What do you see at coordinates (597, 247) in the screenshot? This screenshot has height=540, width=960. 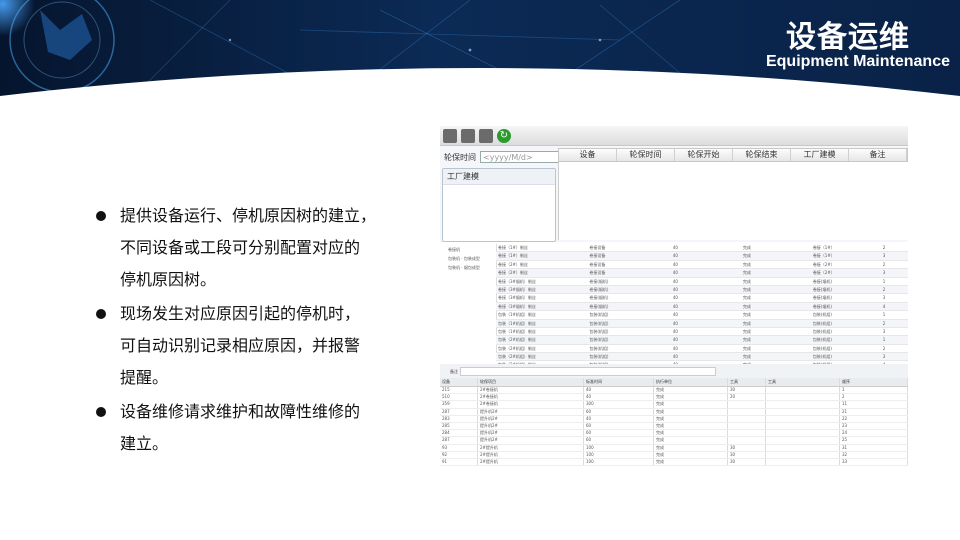 I see `table-cell: 卷接设备` at bounding box center [597, 247].